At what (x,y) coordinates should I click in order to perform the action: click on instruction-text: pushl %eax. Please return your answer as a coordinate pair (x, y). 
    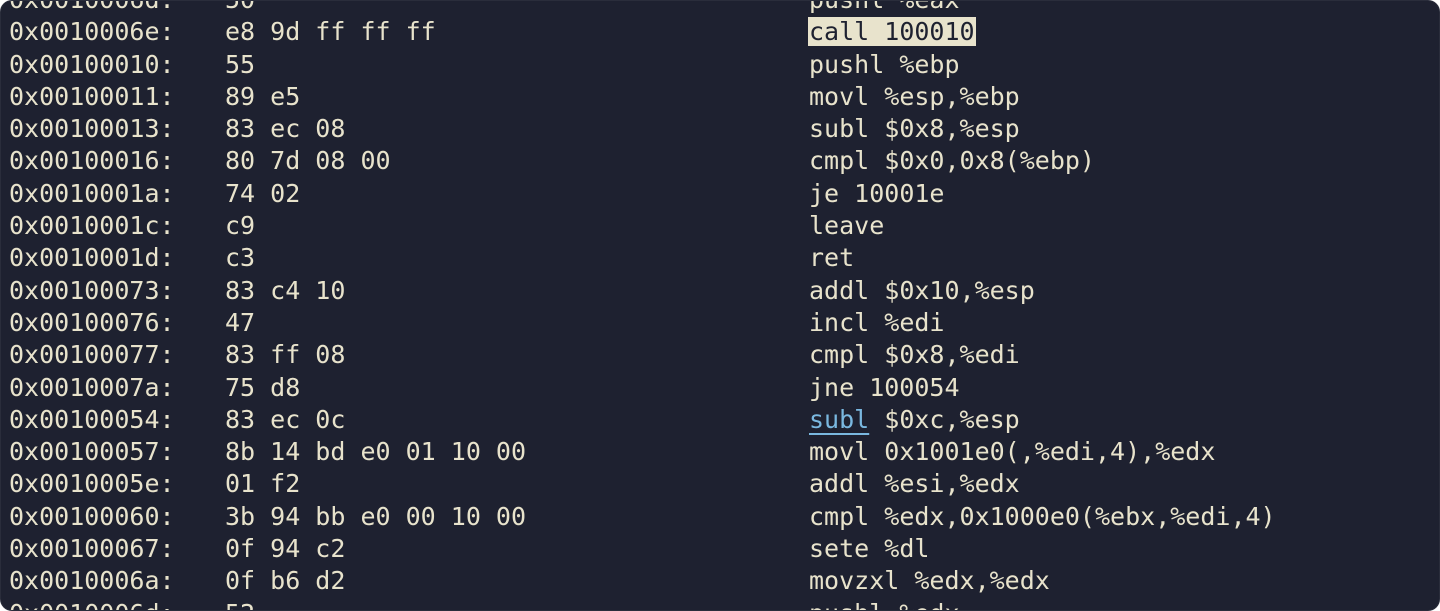
    Looking at the image, I should click on (884, 8).